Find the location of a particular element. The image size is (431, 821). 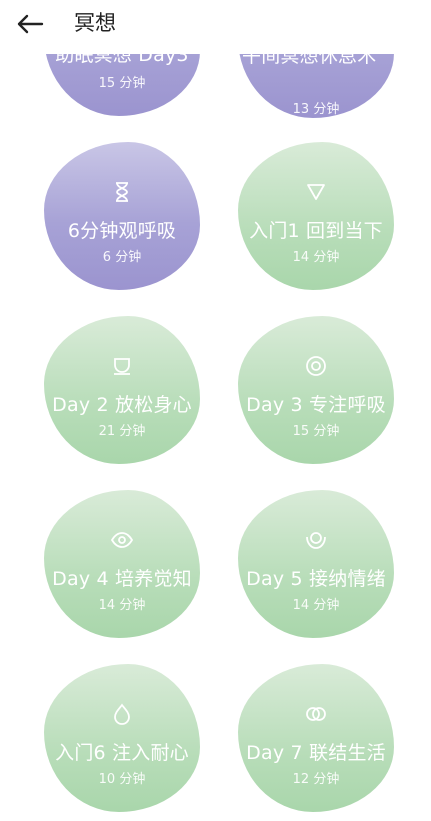

meditation-card: 入门6 注入耐心 10 分钟 is located at coordinates (122, 738).